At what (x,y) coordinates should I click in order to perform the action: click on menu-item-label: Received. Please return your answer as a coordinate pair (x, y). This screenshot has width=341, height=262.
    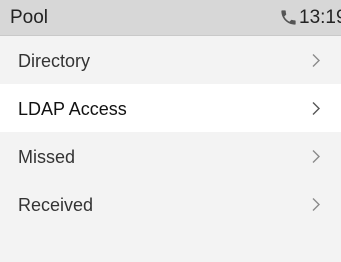
    Looking at the image, I should click on (56, 205).